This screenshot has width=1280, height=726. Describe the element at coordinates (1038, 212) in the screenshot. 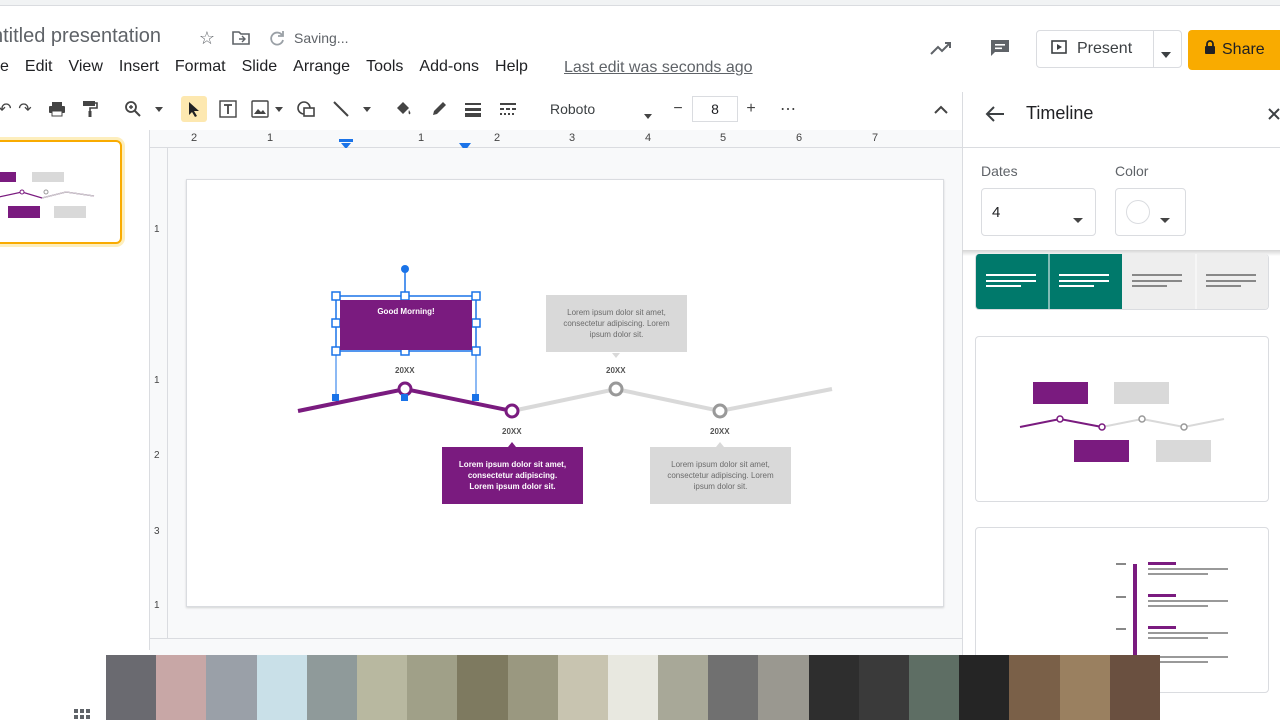

I see `dates-select: 4` at that location.